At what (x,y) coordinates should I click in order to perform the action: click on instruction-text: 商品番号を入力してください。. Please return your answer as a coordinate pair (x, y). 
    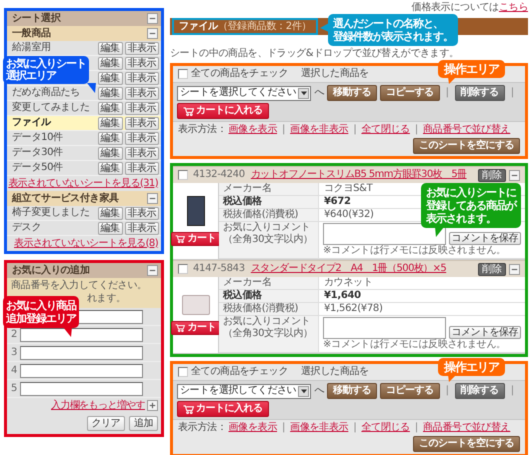
    Looking at the image, I should click on (79, 285).